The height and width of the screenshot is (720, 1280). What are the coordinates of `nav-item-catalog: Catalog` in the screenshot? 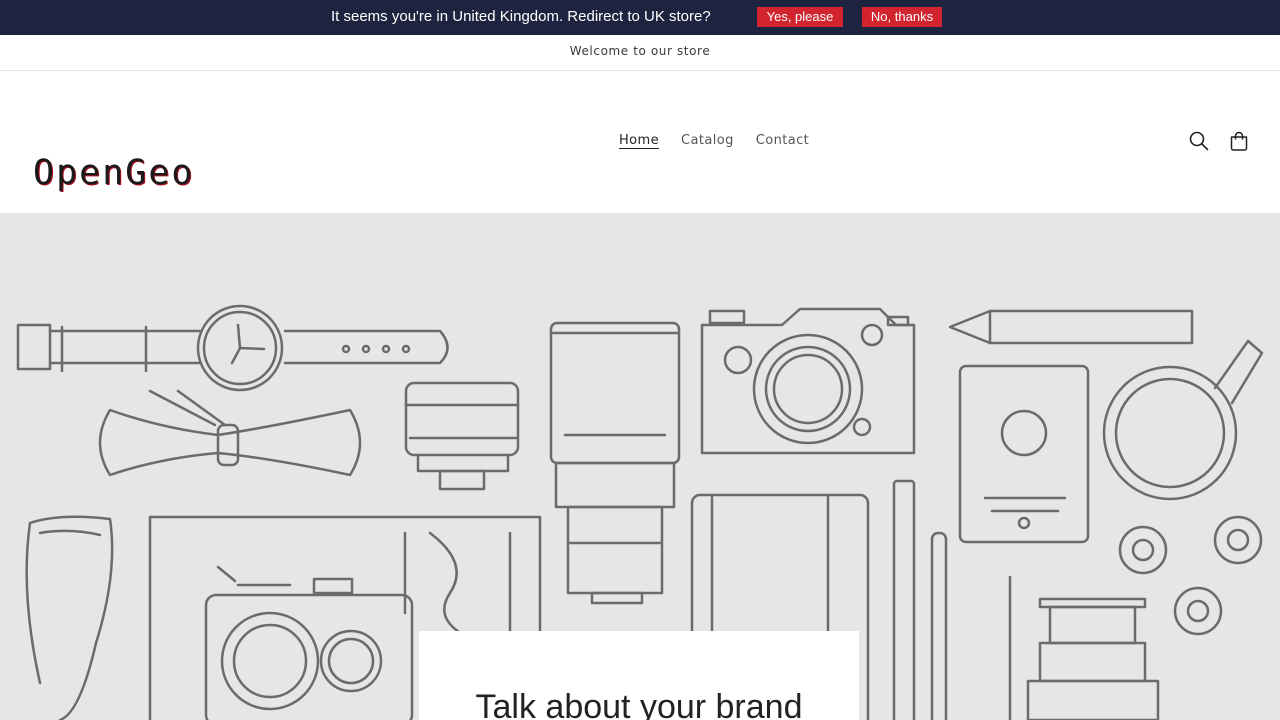 It's located at (707, 141).